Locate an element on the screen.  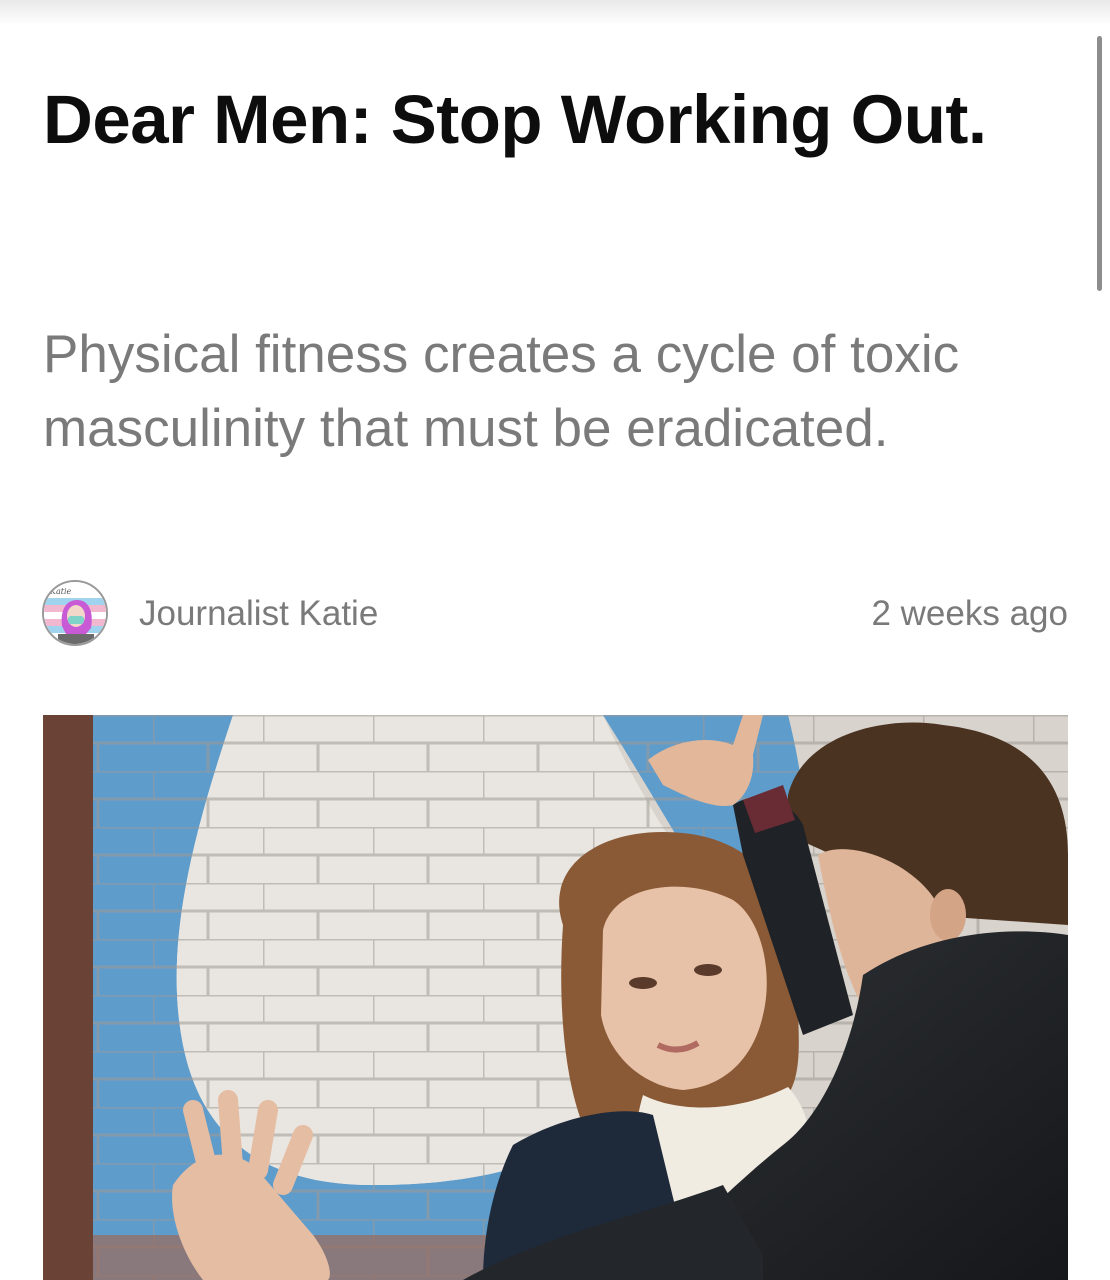
scrollbar is located at coordinates (1099, 163).